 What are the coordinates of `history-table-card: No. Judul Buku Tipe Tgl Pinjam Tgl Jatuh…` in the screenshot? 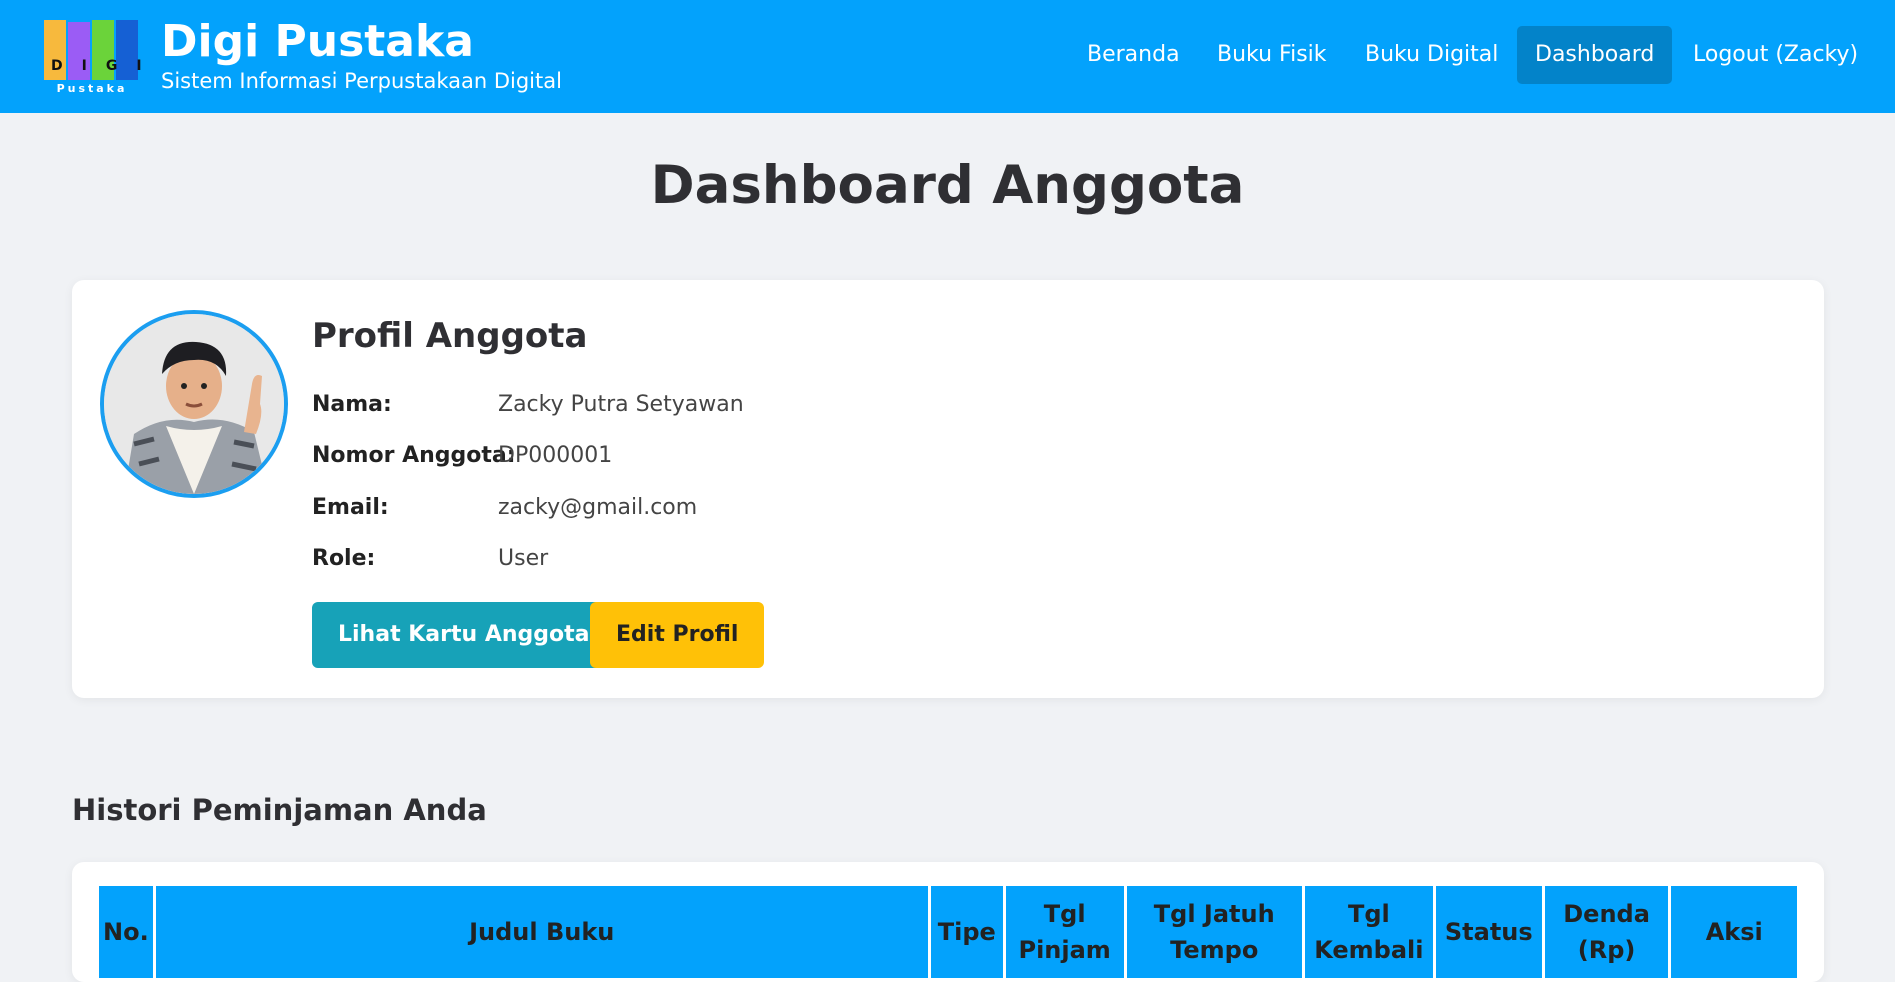 It's located at (948, 922).